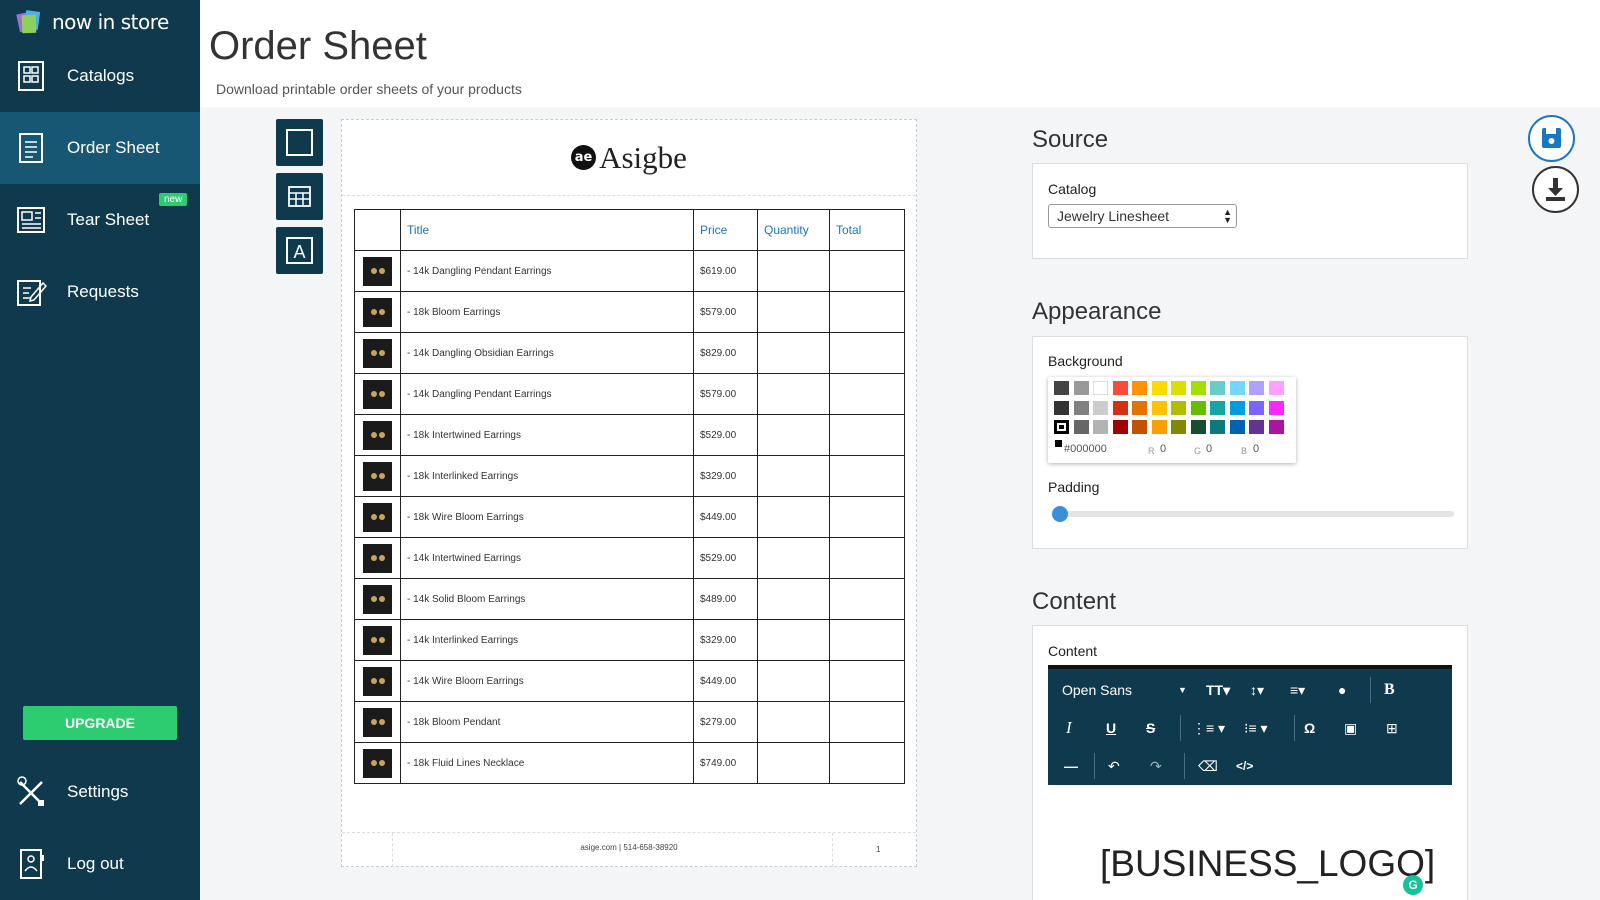  What do you see at coordinates (1208, 766) in the screenshot?
I see `clear-formatting-icon: ⌫` at bounding box center [1208, 766].